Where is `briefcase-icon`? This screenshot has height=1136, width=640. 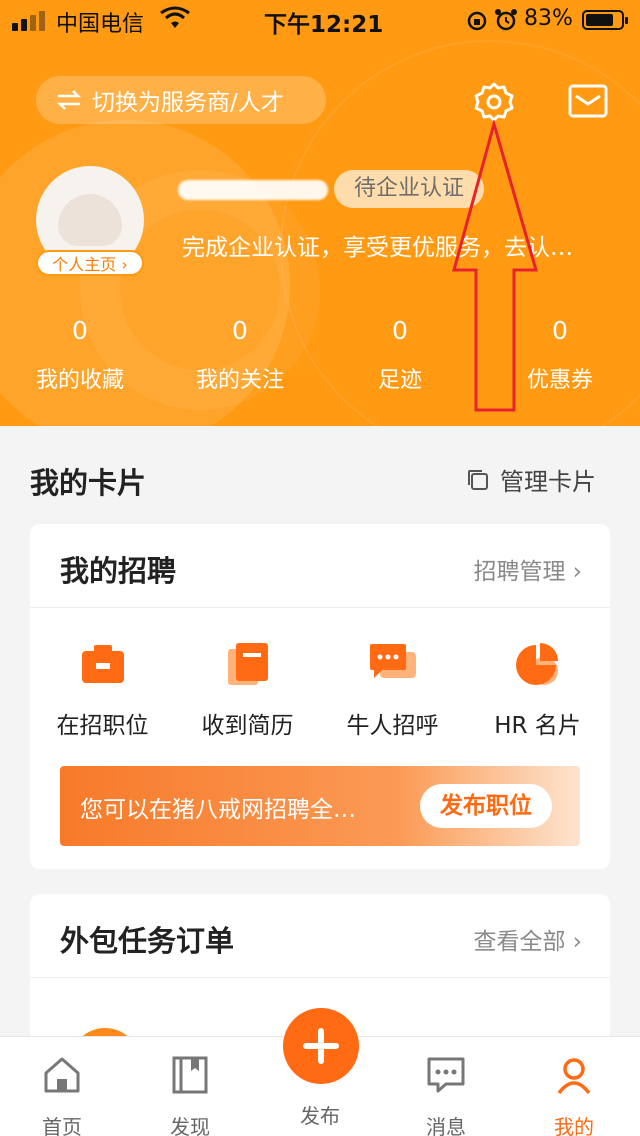 briefcase-icon is located at coordinates (102, 664).